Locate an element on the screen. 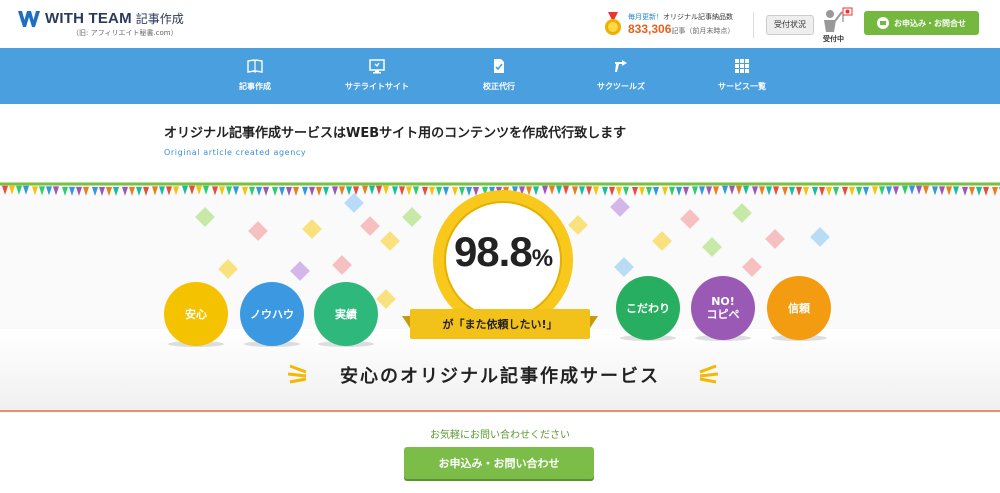 The height and width of the screenshot is (493, 1000). main-nav: 記事作成 サテライトサイト 校正代行 サクツールズ サービス一覧 is located at coordinates (500, 76).